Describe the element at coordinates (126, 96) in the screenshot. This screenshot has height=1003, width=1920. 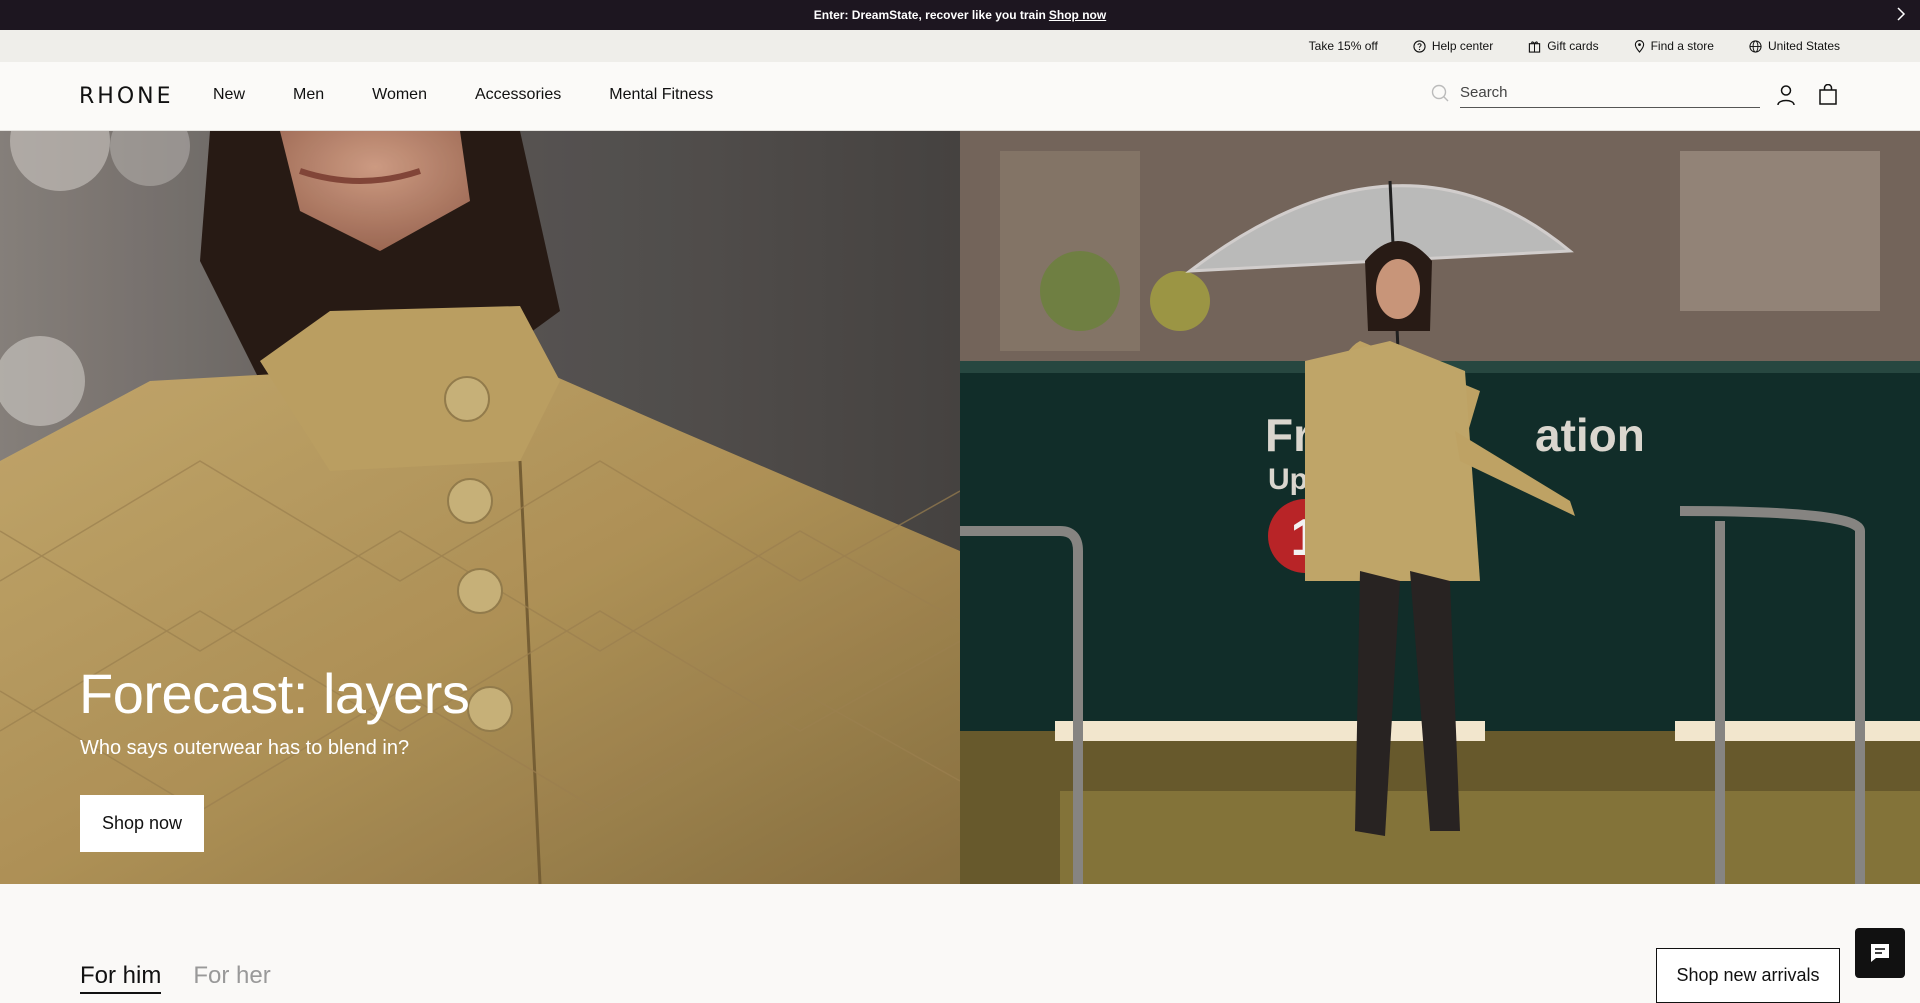
I see `rhone-logo: RHONE` at that location.